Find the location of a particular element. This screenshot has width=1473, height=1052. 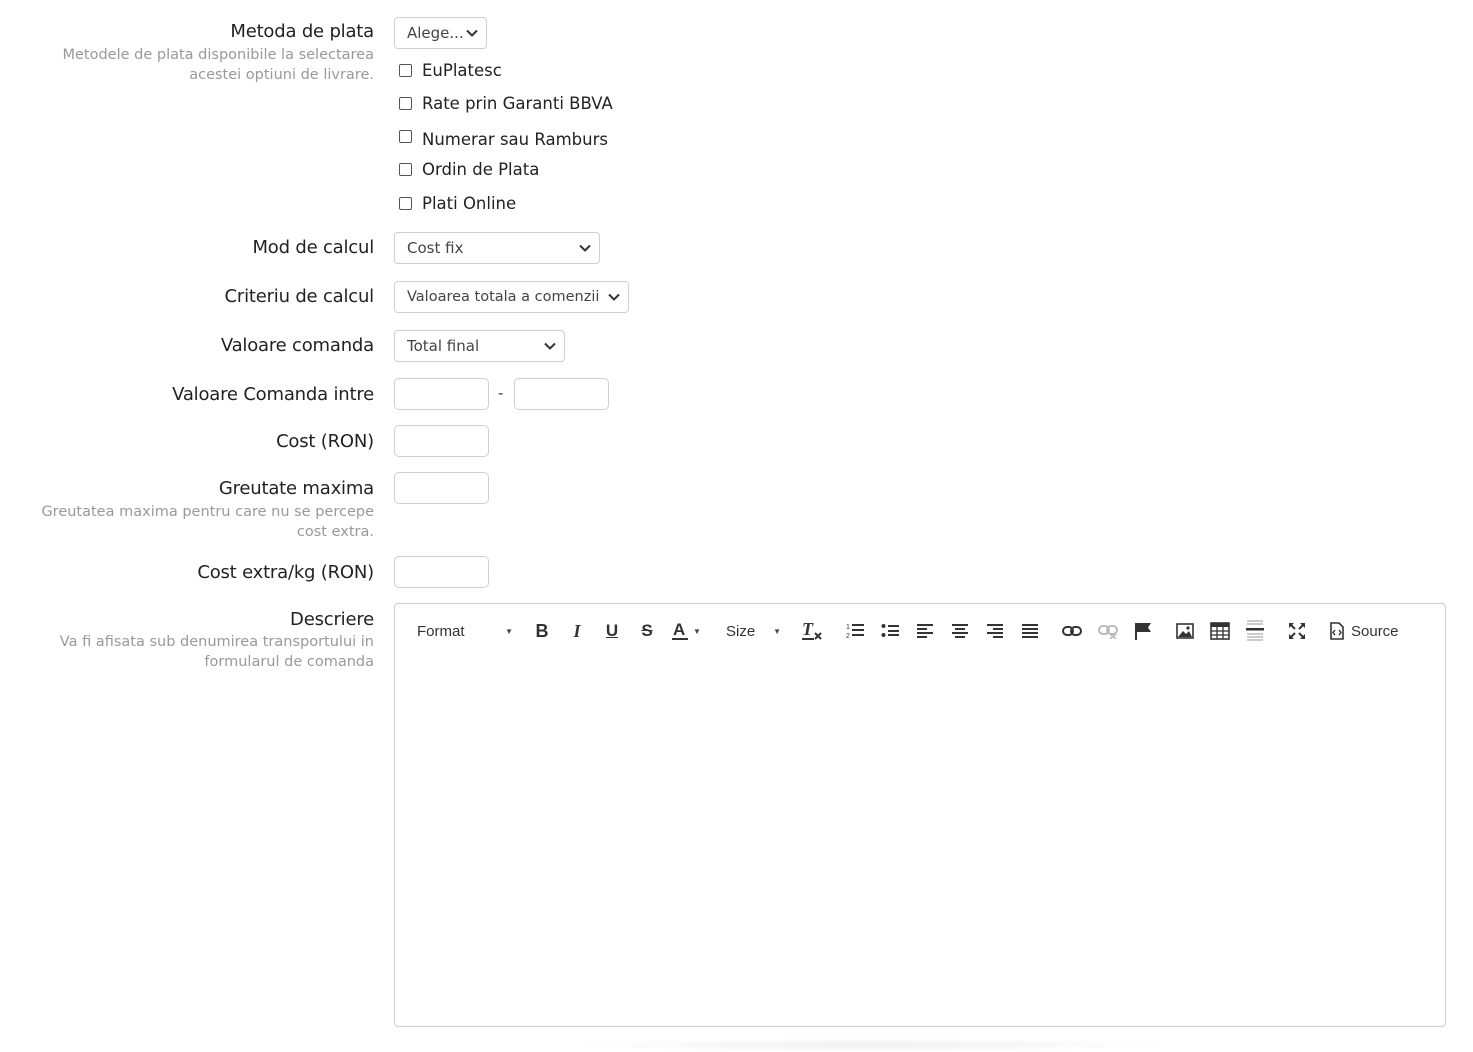

horizontal-rule-button is located at coordinates (1255, 631).